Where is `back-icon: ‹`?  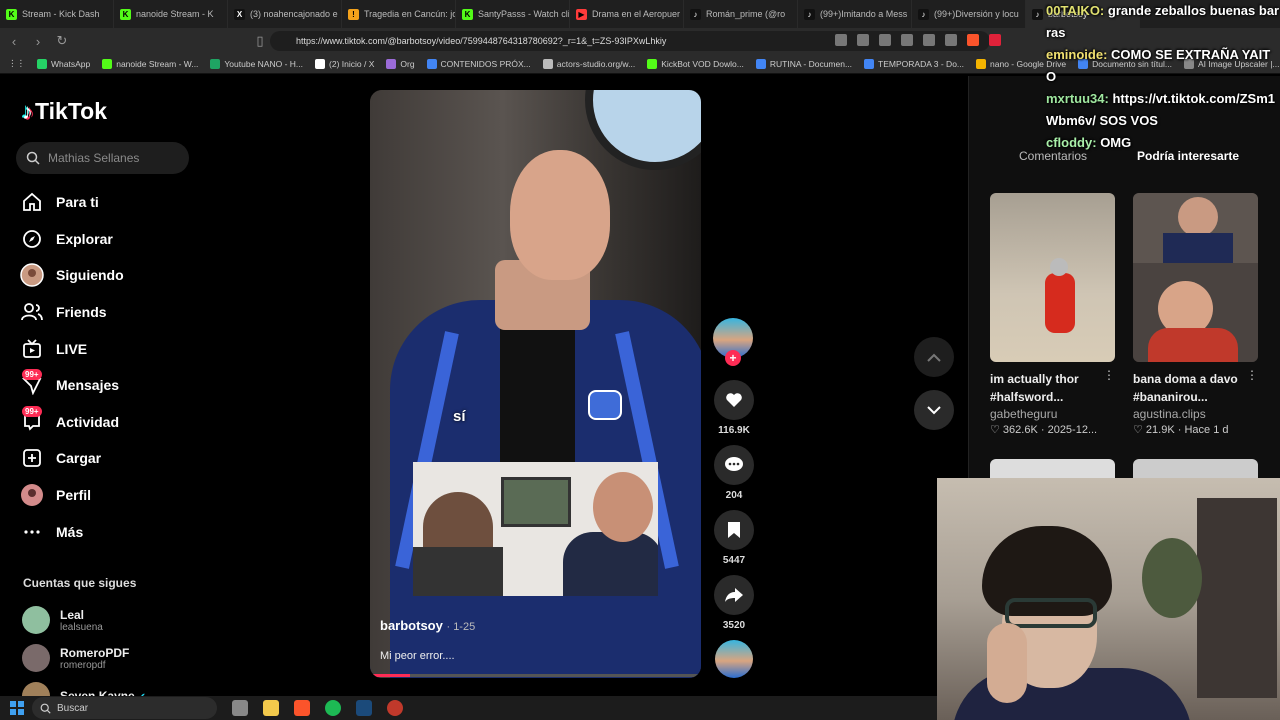 back-icon: ‹ is located at coordinates (14, 41).